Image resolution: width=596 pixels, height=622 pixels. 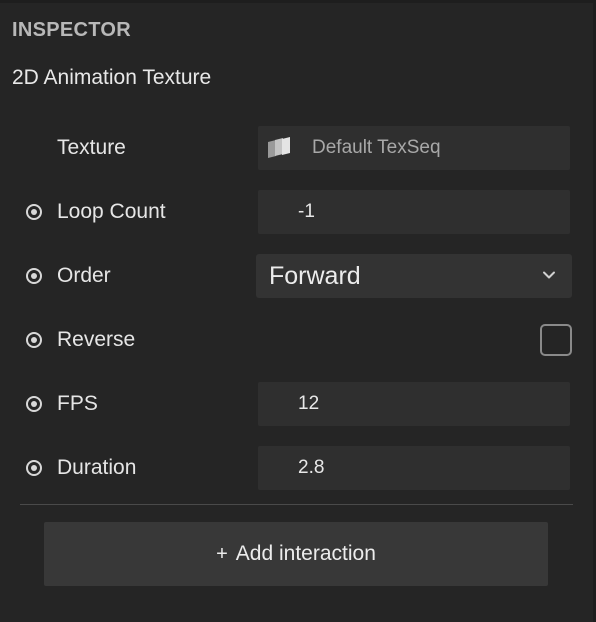 I want to click on reverse-label: Reverse, so click(x=96, y=339).